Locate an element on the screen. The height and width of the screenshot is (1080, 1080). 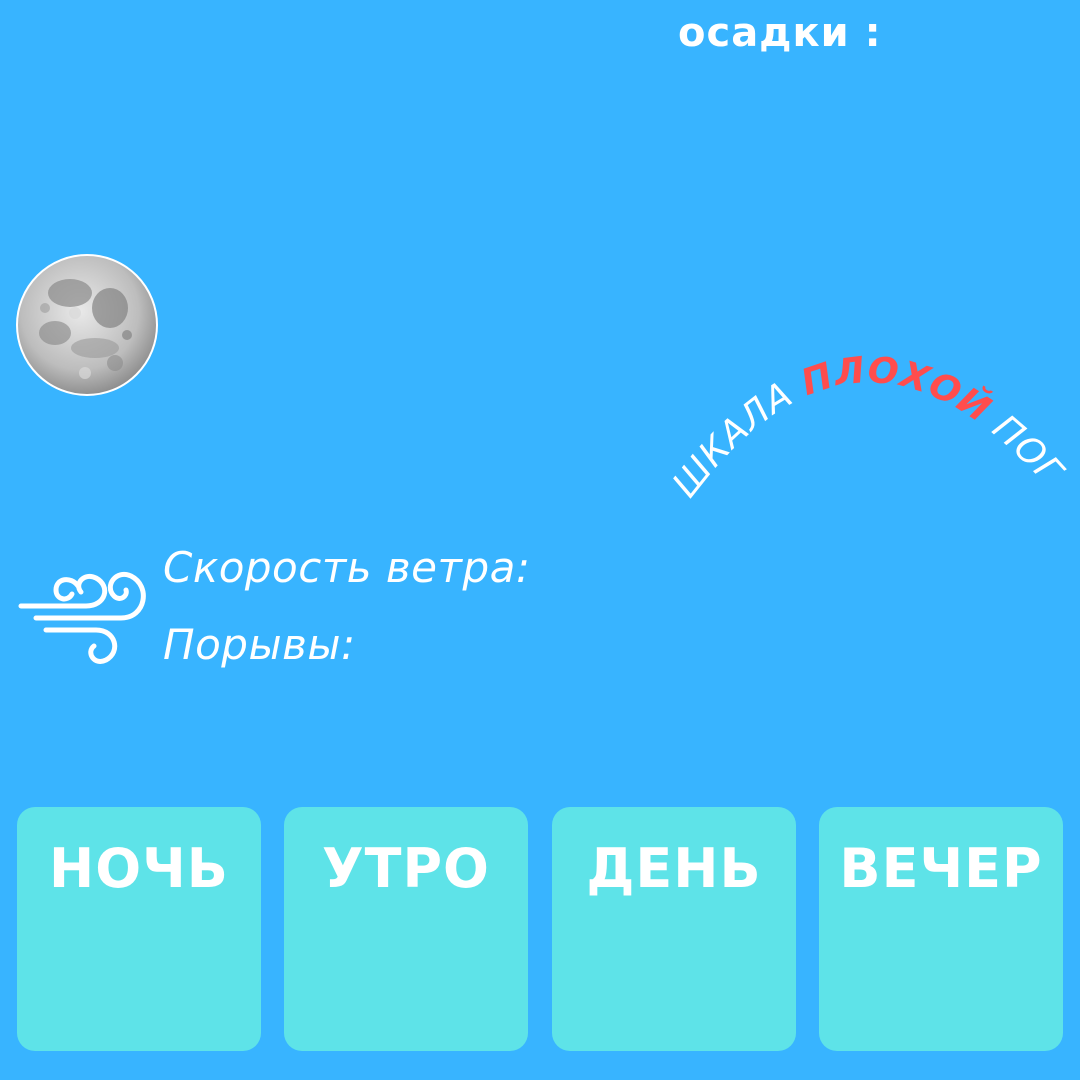
period-title-night: НОЧЬ is located at coordinates (139, 868).